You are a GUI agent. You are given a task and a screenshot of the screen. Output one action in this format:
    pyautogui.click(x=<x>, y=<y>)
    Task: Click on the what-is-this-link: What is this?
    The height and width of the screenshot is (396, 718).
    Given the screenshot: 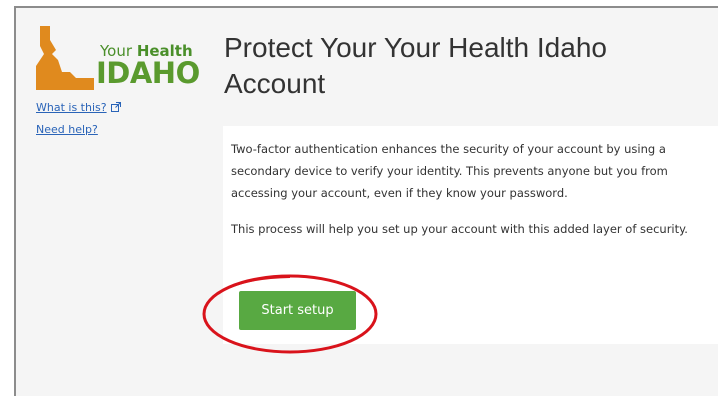 What is the action you would take?
    pyautogui.click(x=78, y=107)
    